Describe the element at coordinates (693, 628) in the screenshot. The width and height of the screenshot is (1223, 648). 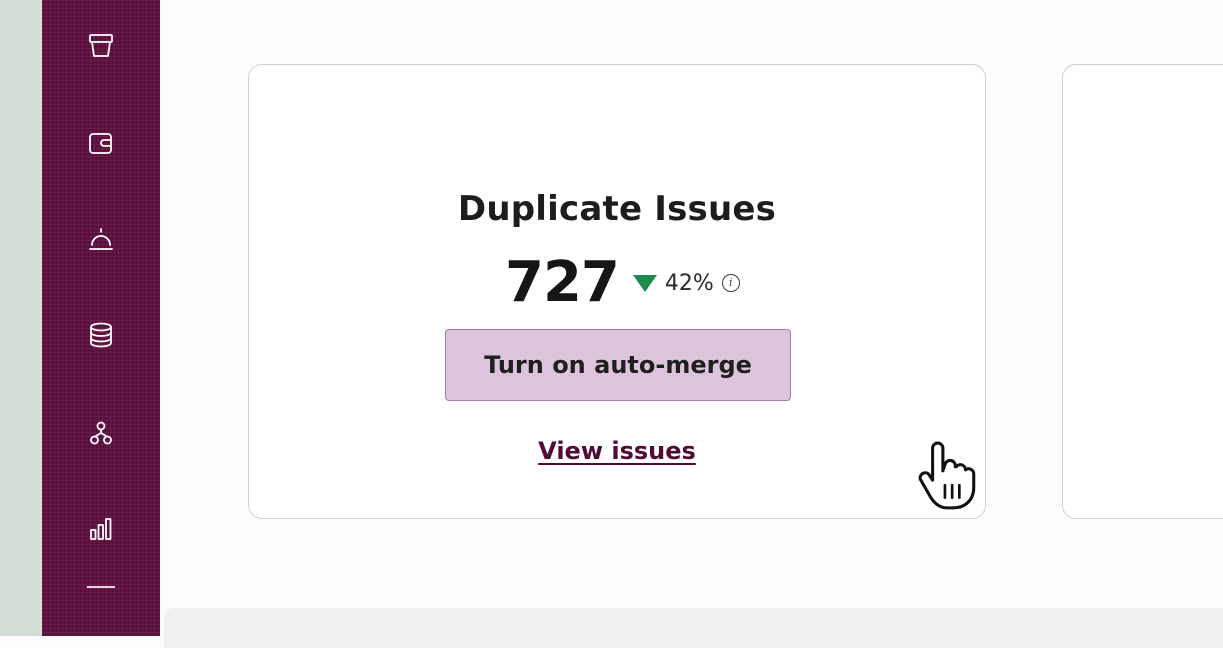
I see `bottom-panel` at that location.